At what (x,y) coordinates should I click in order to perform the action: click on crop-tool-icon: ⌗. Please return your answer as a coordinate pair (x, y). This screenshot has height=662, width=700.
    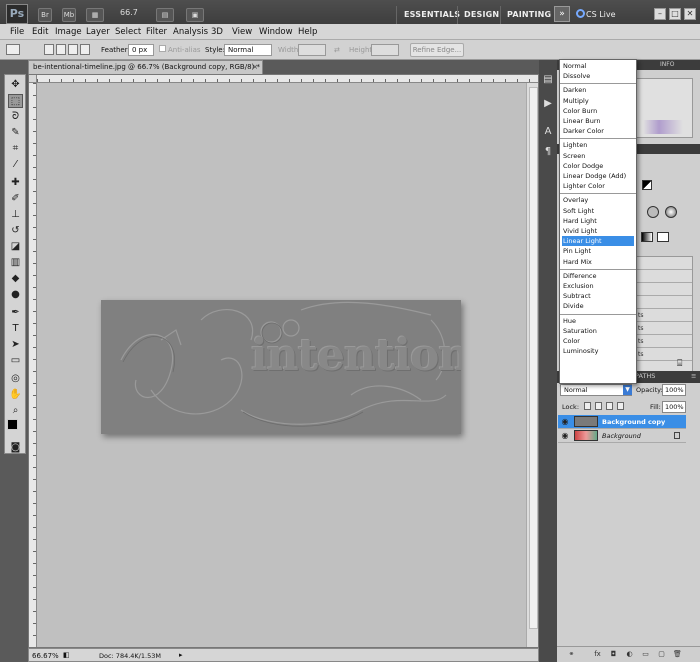
    Looking at the image, I should click on (15, 149).